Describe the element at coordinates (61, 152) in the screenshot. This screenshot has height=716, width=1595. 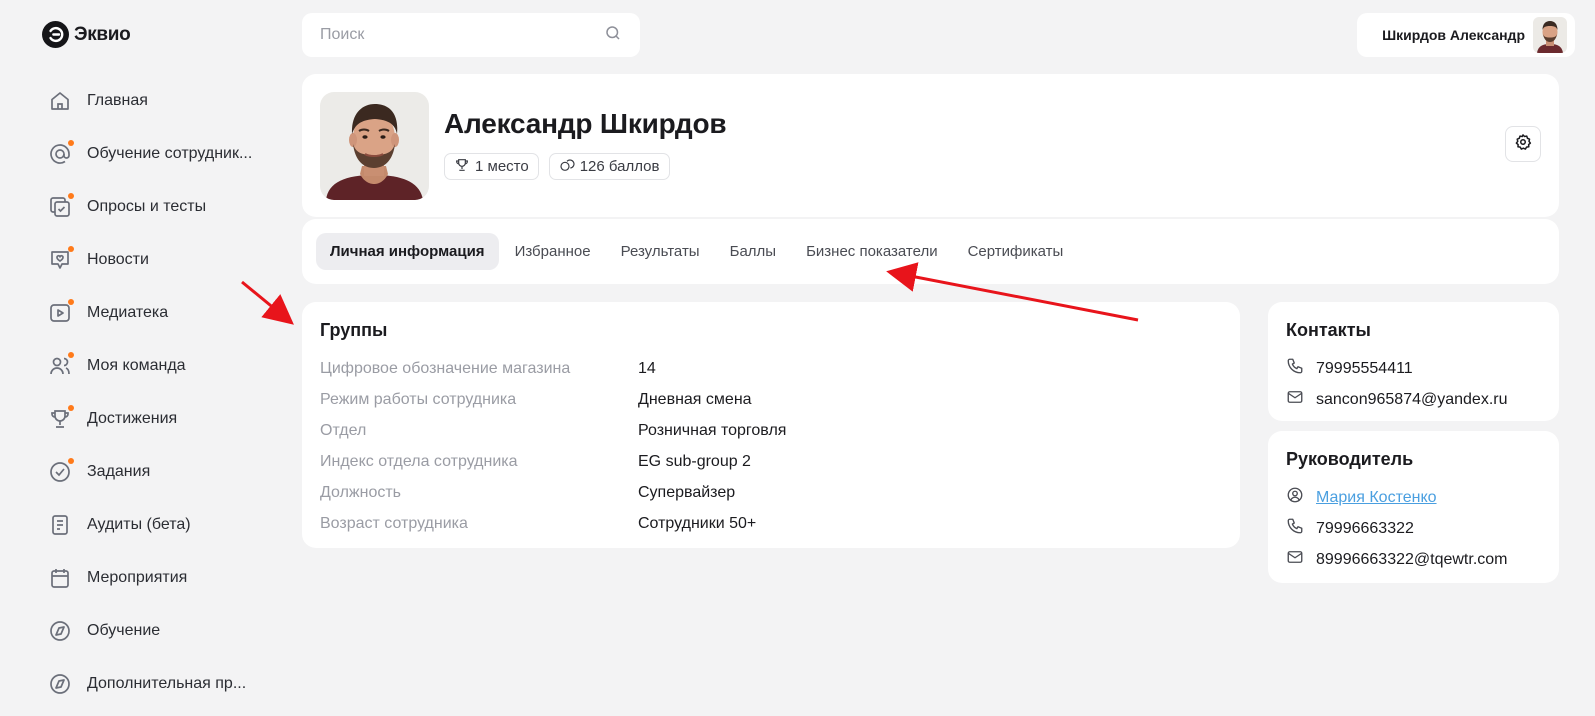
I see `at-icon` at that location.